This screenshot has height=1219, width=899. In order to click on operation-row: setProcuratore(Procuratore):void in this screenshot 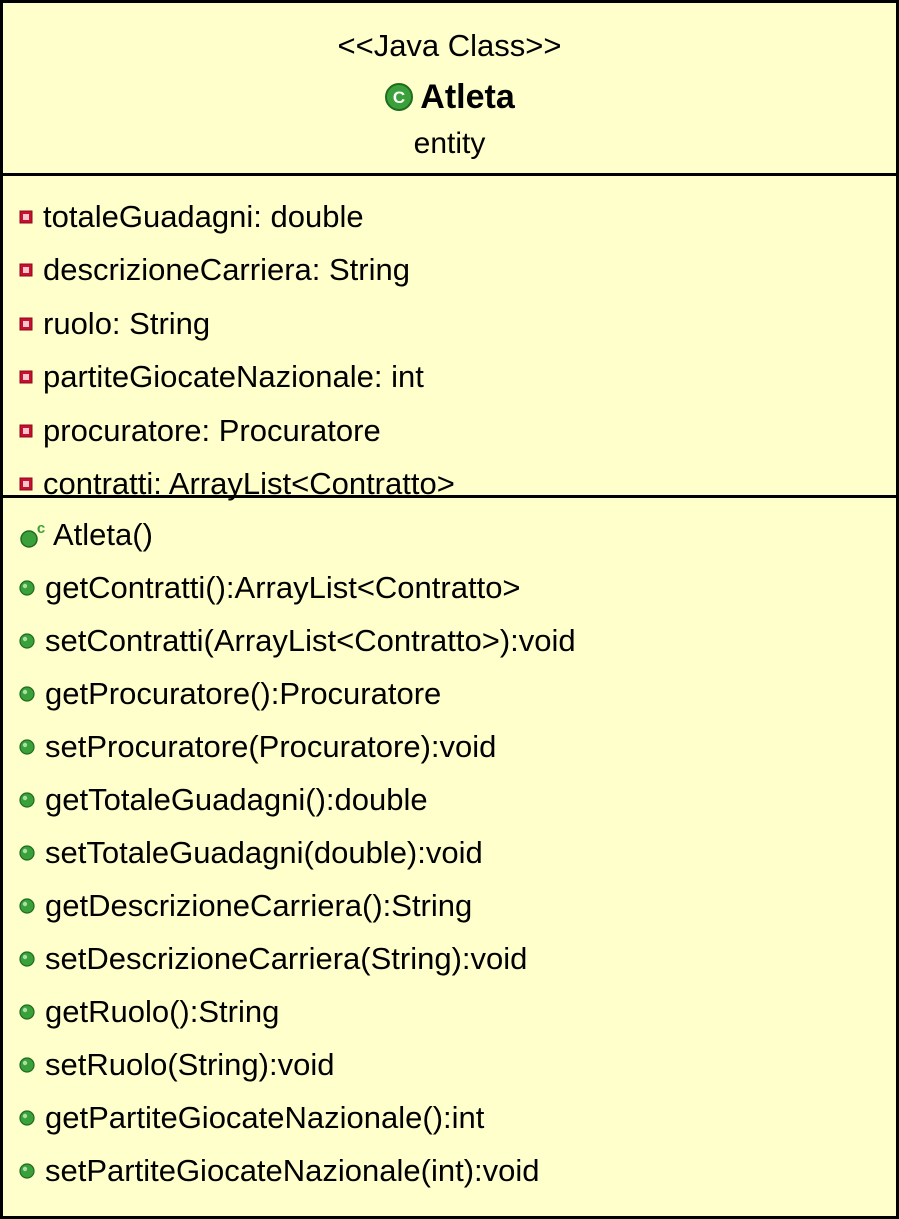, I will do `click(457, 746)`.